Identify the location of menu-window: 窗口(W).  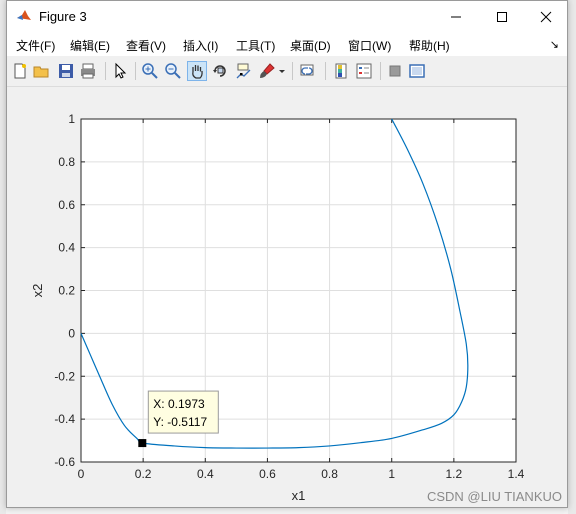
(369, 45).